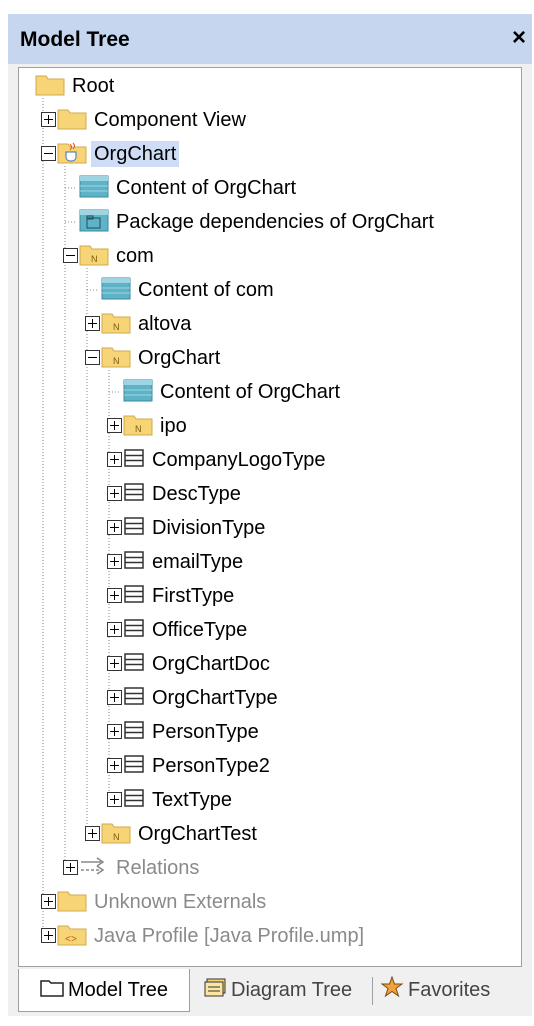 Image resolution: width=534 pixels, height=1026 pixels. Describe the element at coordinates (215, 698) in the screenshot. I see `tree-item-label: OrgChartType` at that location.